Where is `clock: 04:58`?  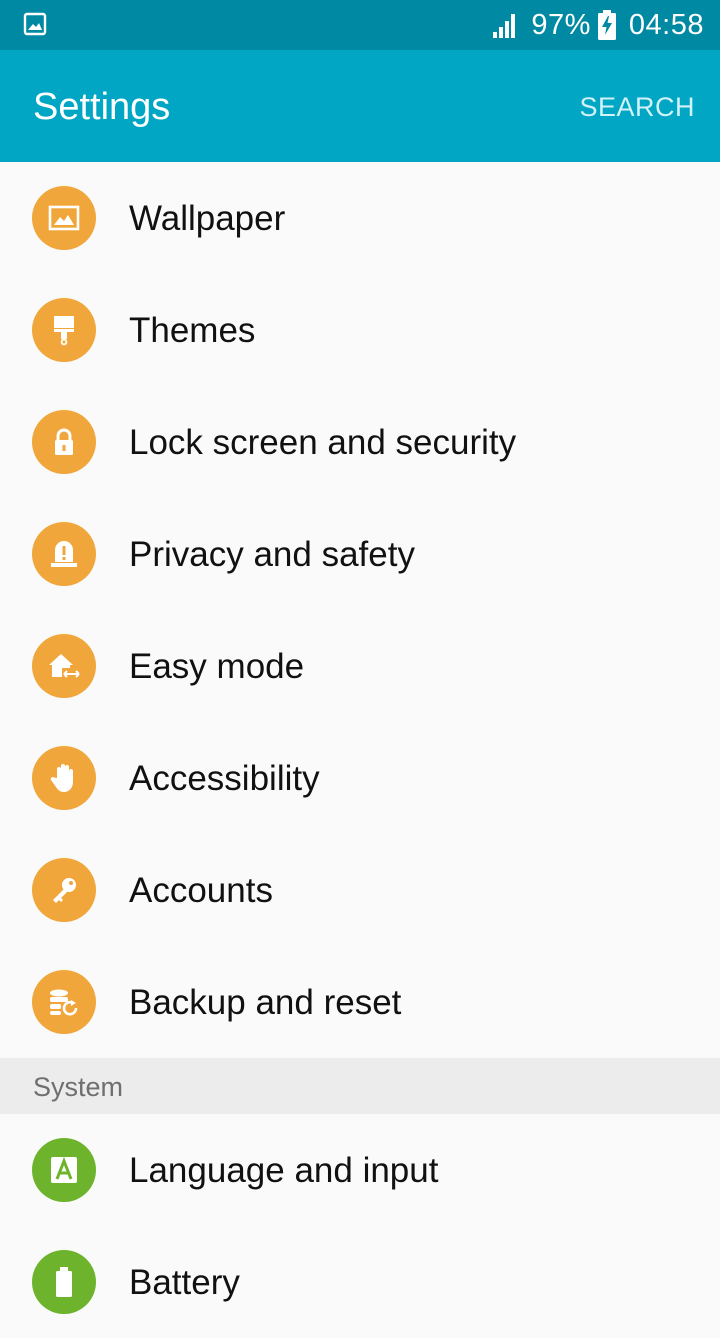 clock: 04:58 is located at coordinates (666, 24).